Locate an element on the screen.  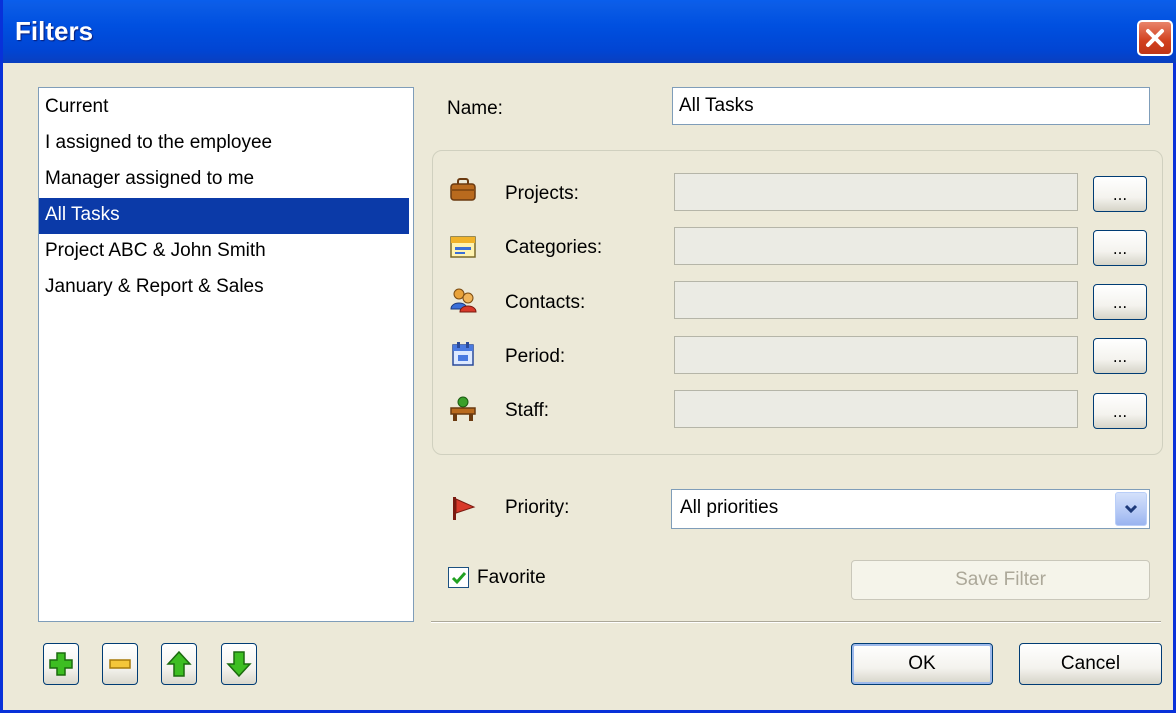
period-label: Period: is located at coordinates (535, 356).